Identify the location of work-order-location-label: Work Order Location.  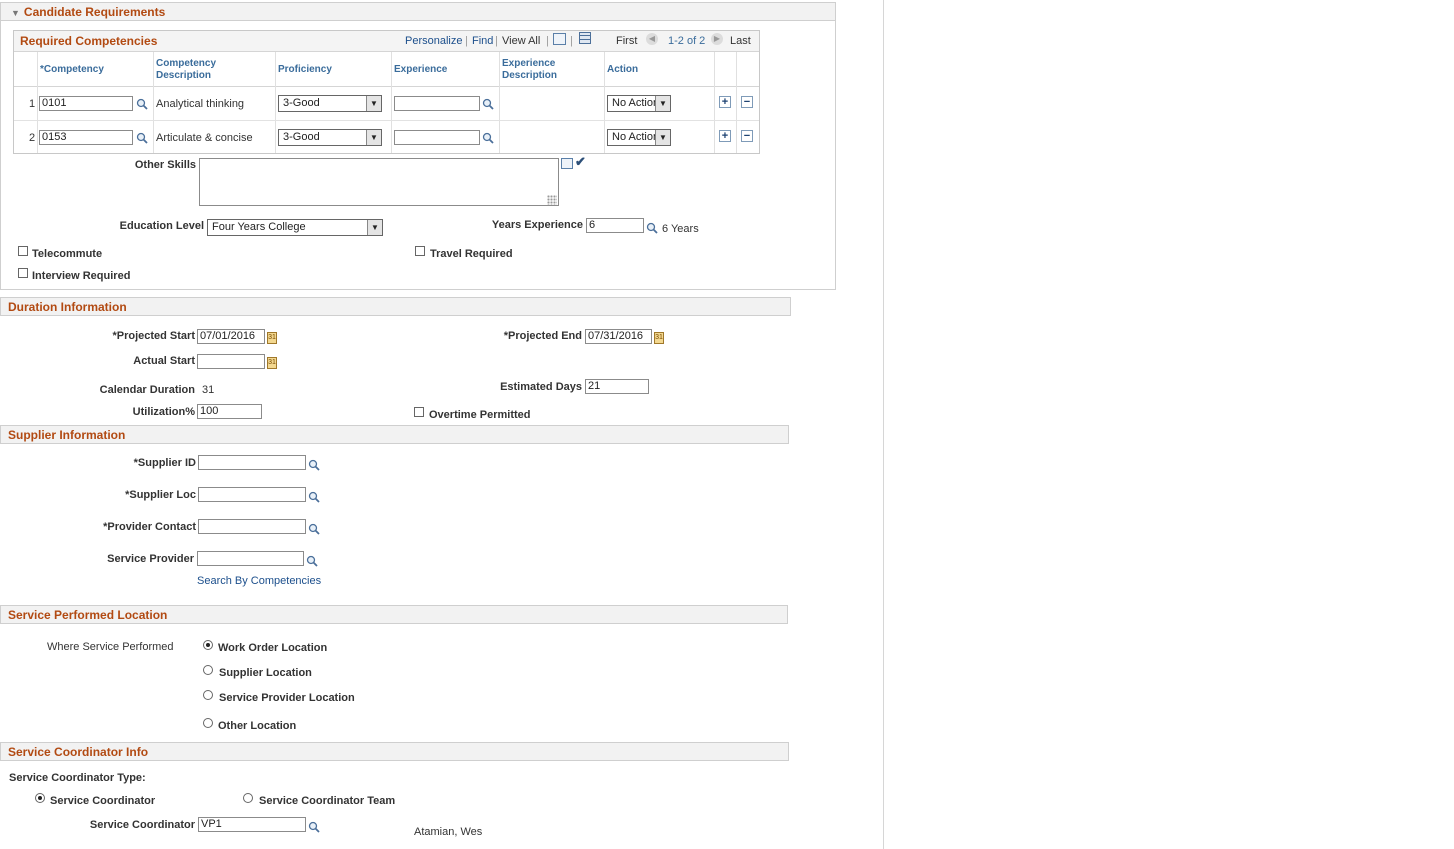
(273, 648).